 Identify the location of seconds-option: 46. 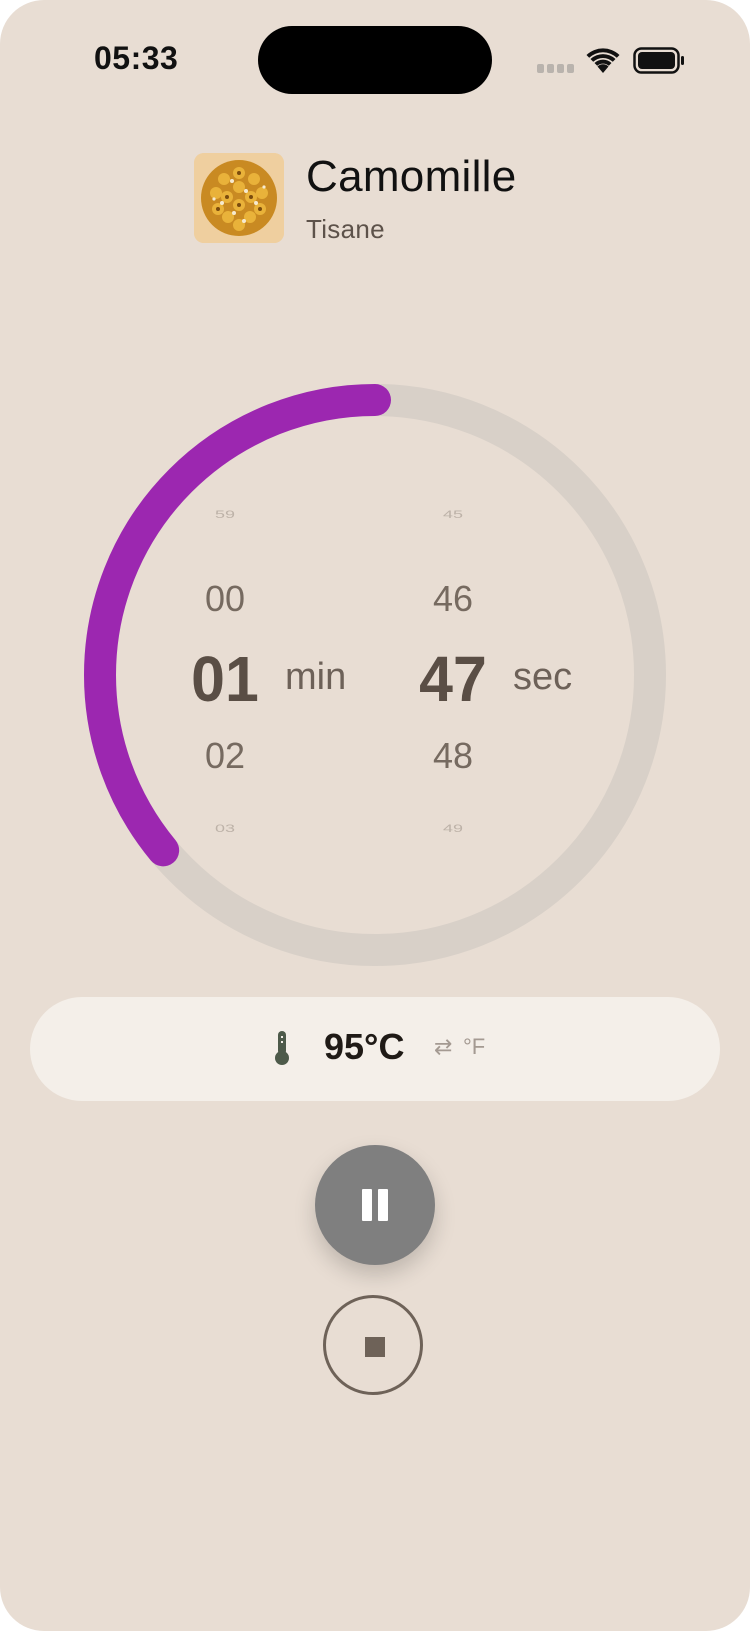
(453, 599).